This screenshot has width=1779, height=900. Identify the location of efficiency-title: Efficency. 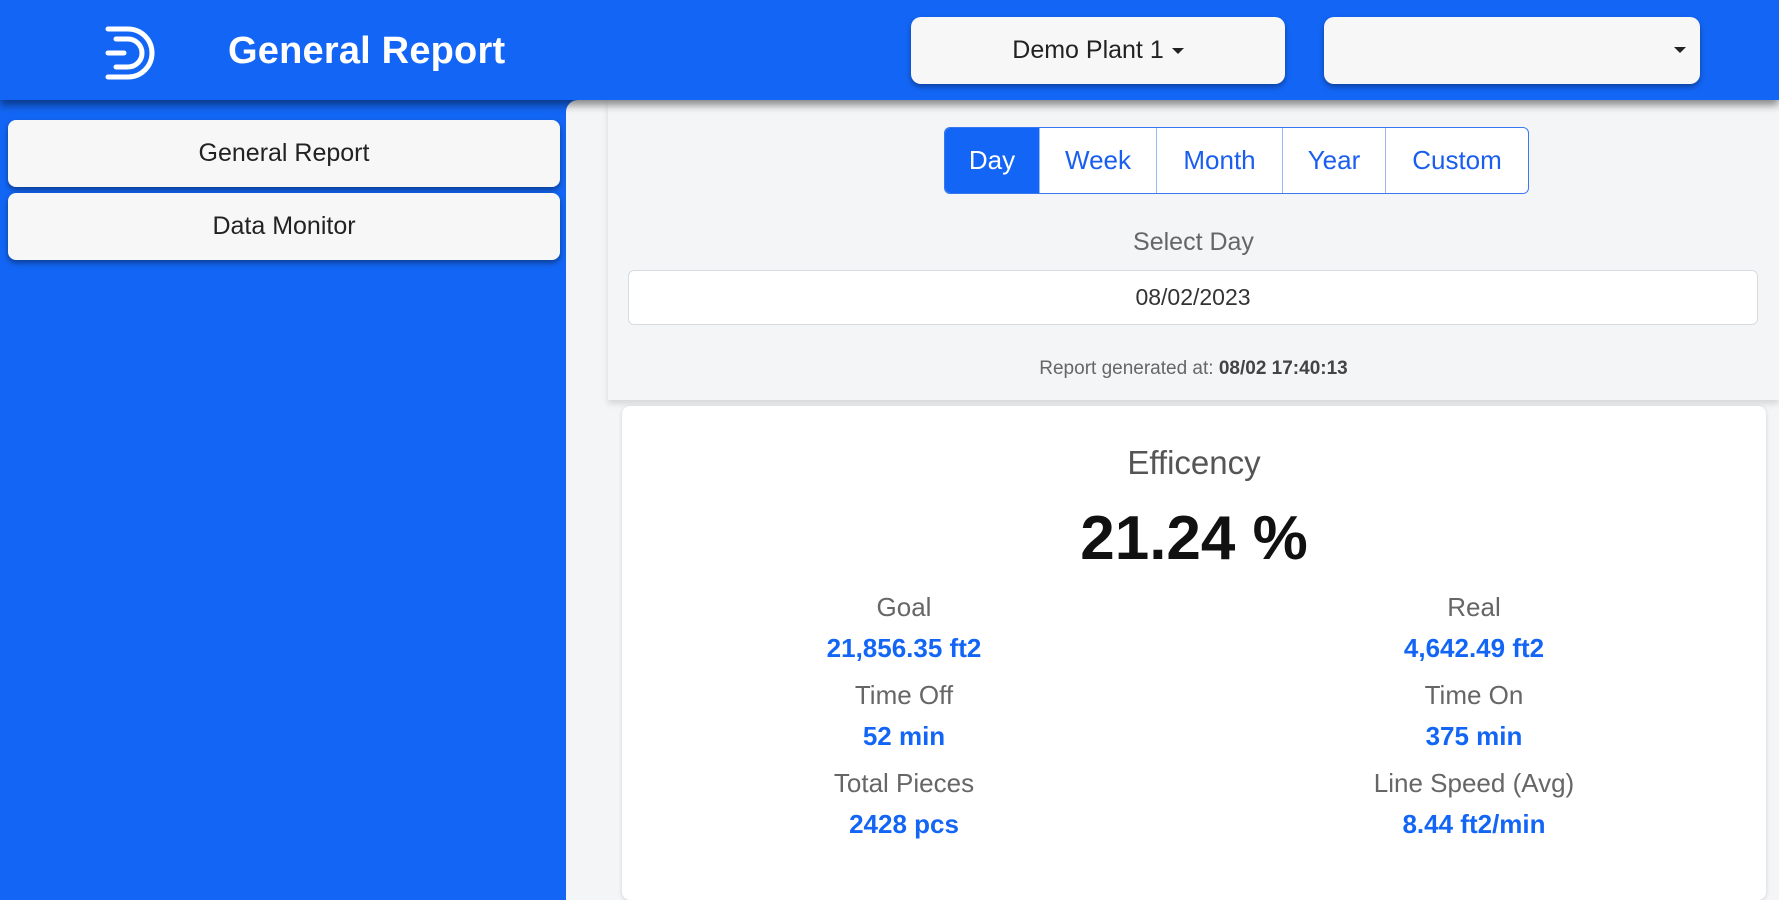
(1194, 462).